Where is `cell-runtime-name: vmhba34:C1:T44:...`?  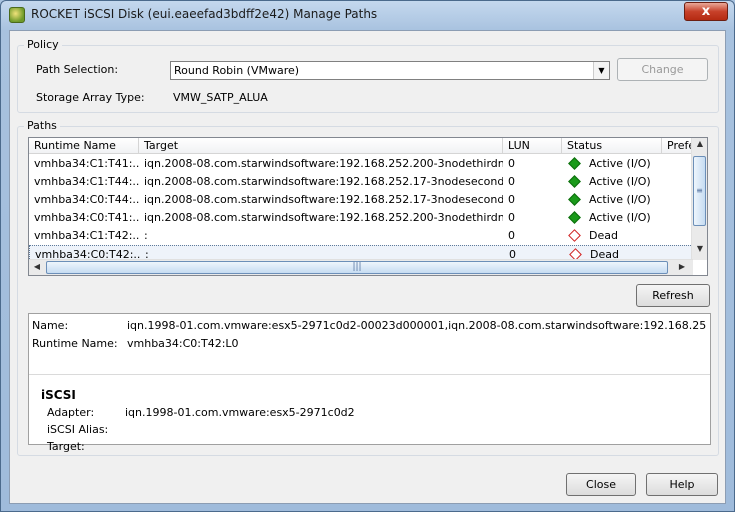
cell-runtime-name: vmhba34:C1:T44:... is located at coordinates (86, 181).